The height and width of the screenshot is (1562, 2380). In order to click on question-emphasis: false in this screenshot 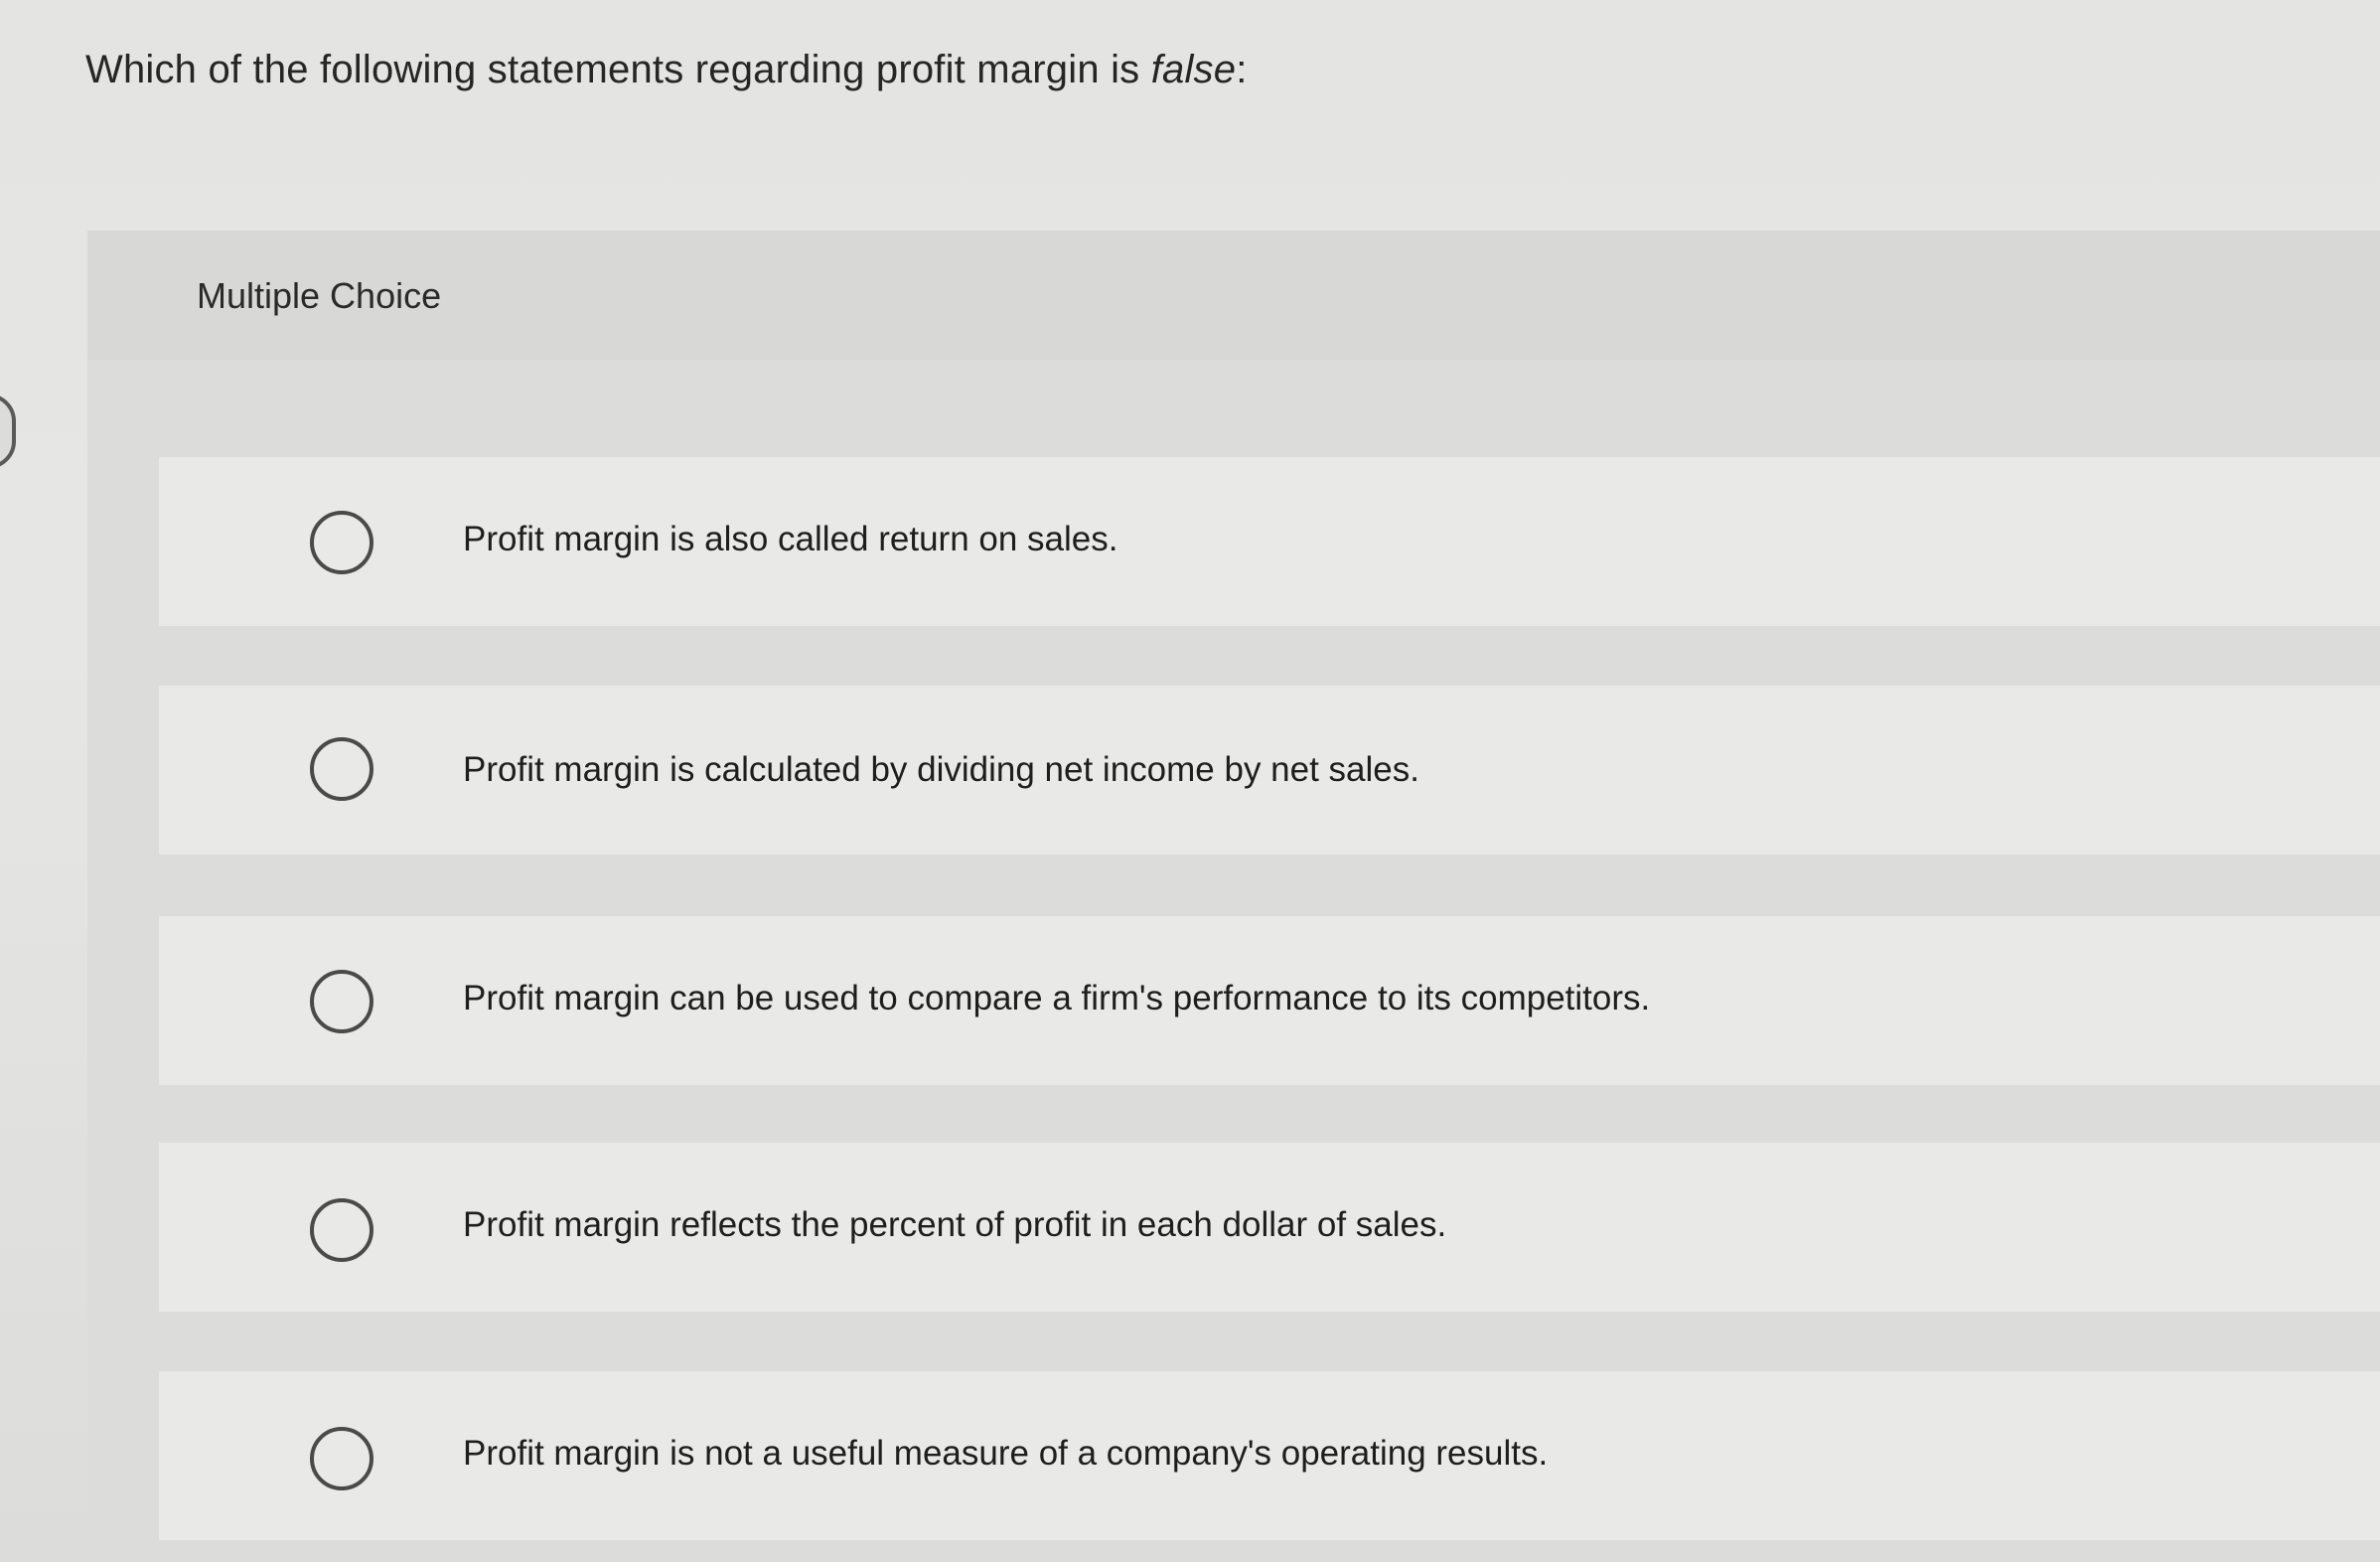, I will do `click(1193, 69)`.